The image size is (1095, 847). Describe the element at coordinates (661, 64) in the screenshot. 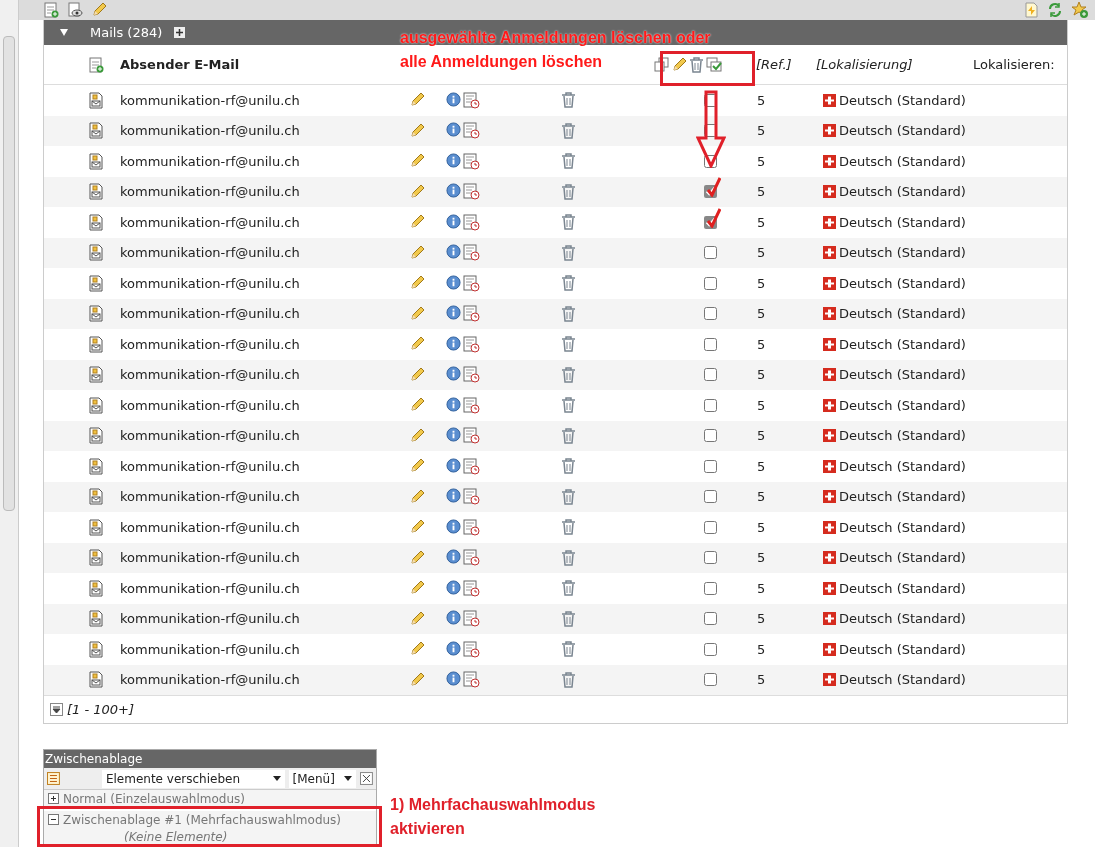

I see `copy-icon` at that location.